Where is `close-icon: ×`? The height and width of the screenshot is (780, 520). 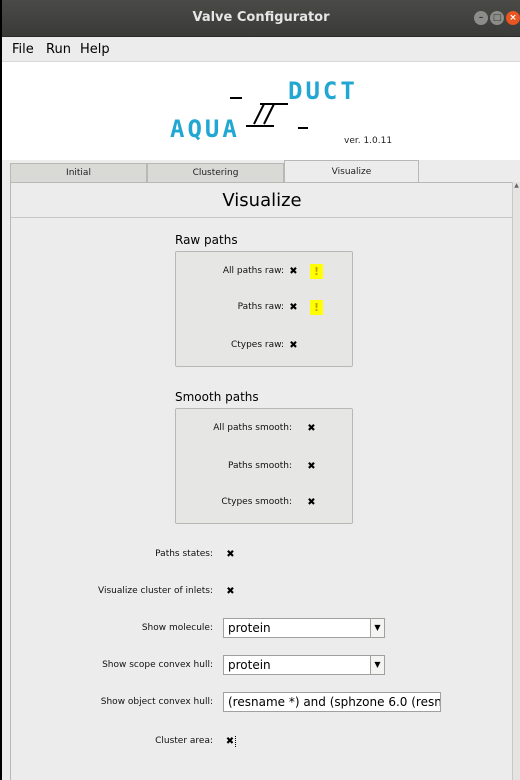 close-icon: × is located at coordinates (513, 18).